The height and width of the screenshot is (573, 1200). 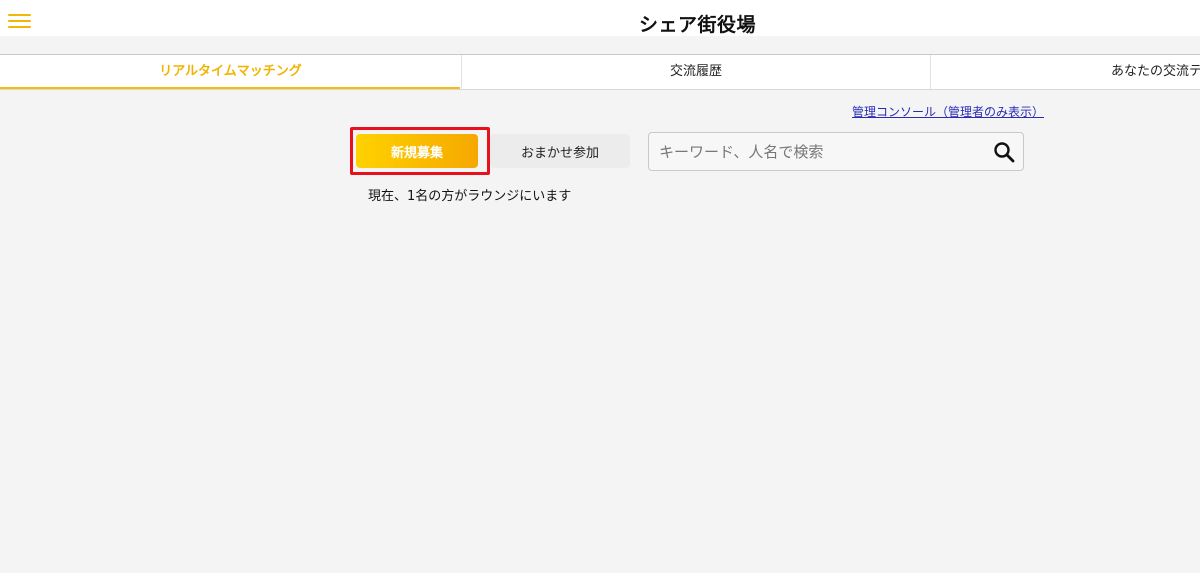 I want to click on search-input, so click(x=819, y=152).